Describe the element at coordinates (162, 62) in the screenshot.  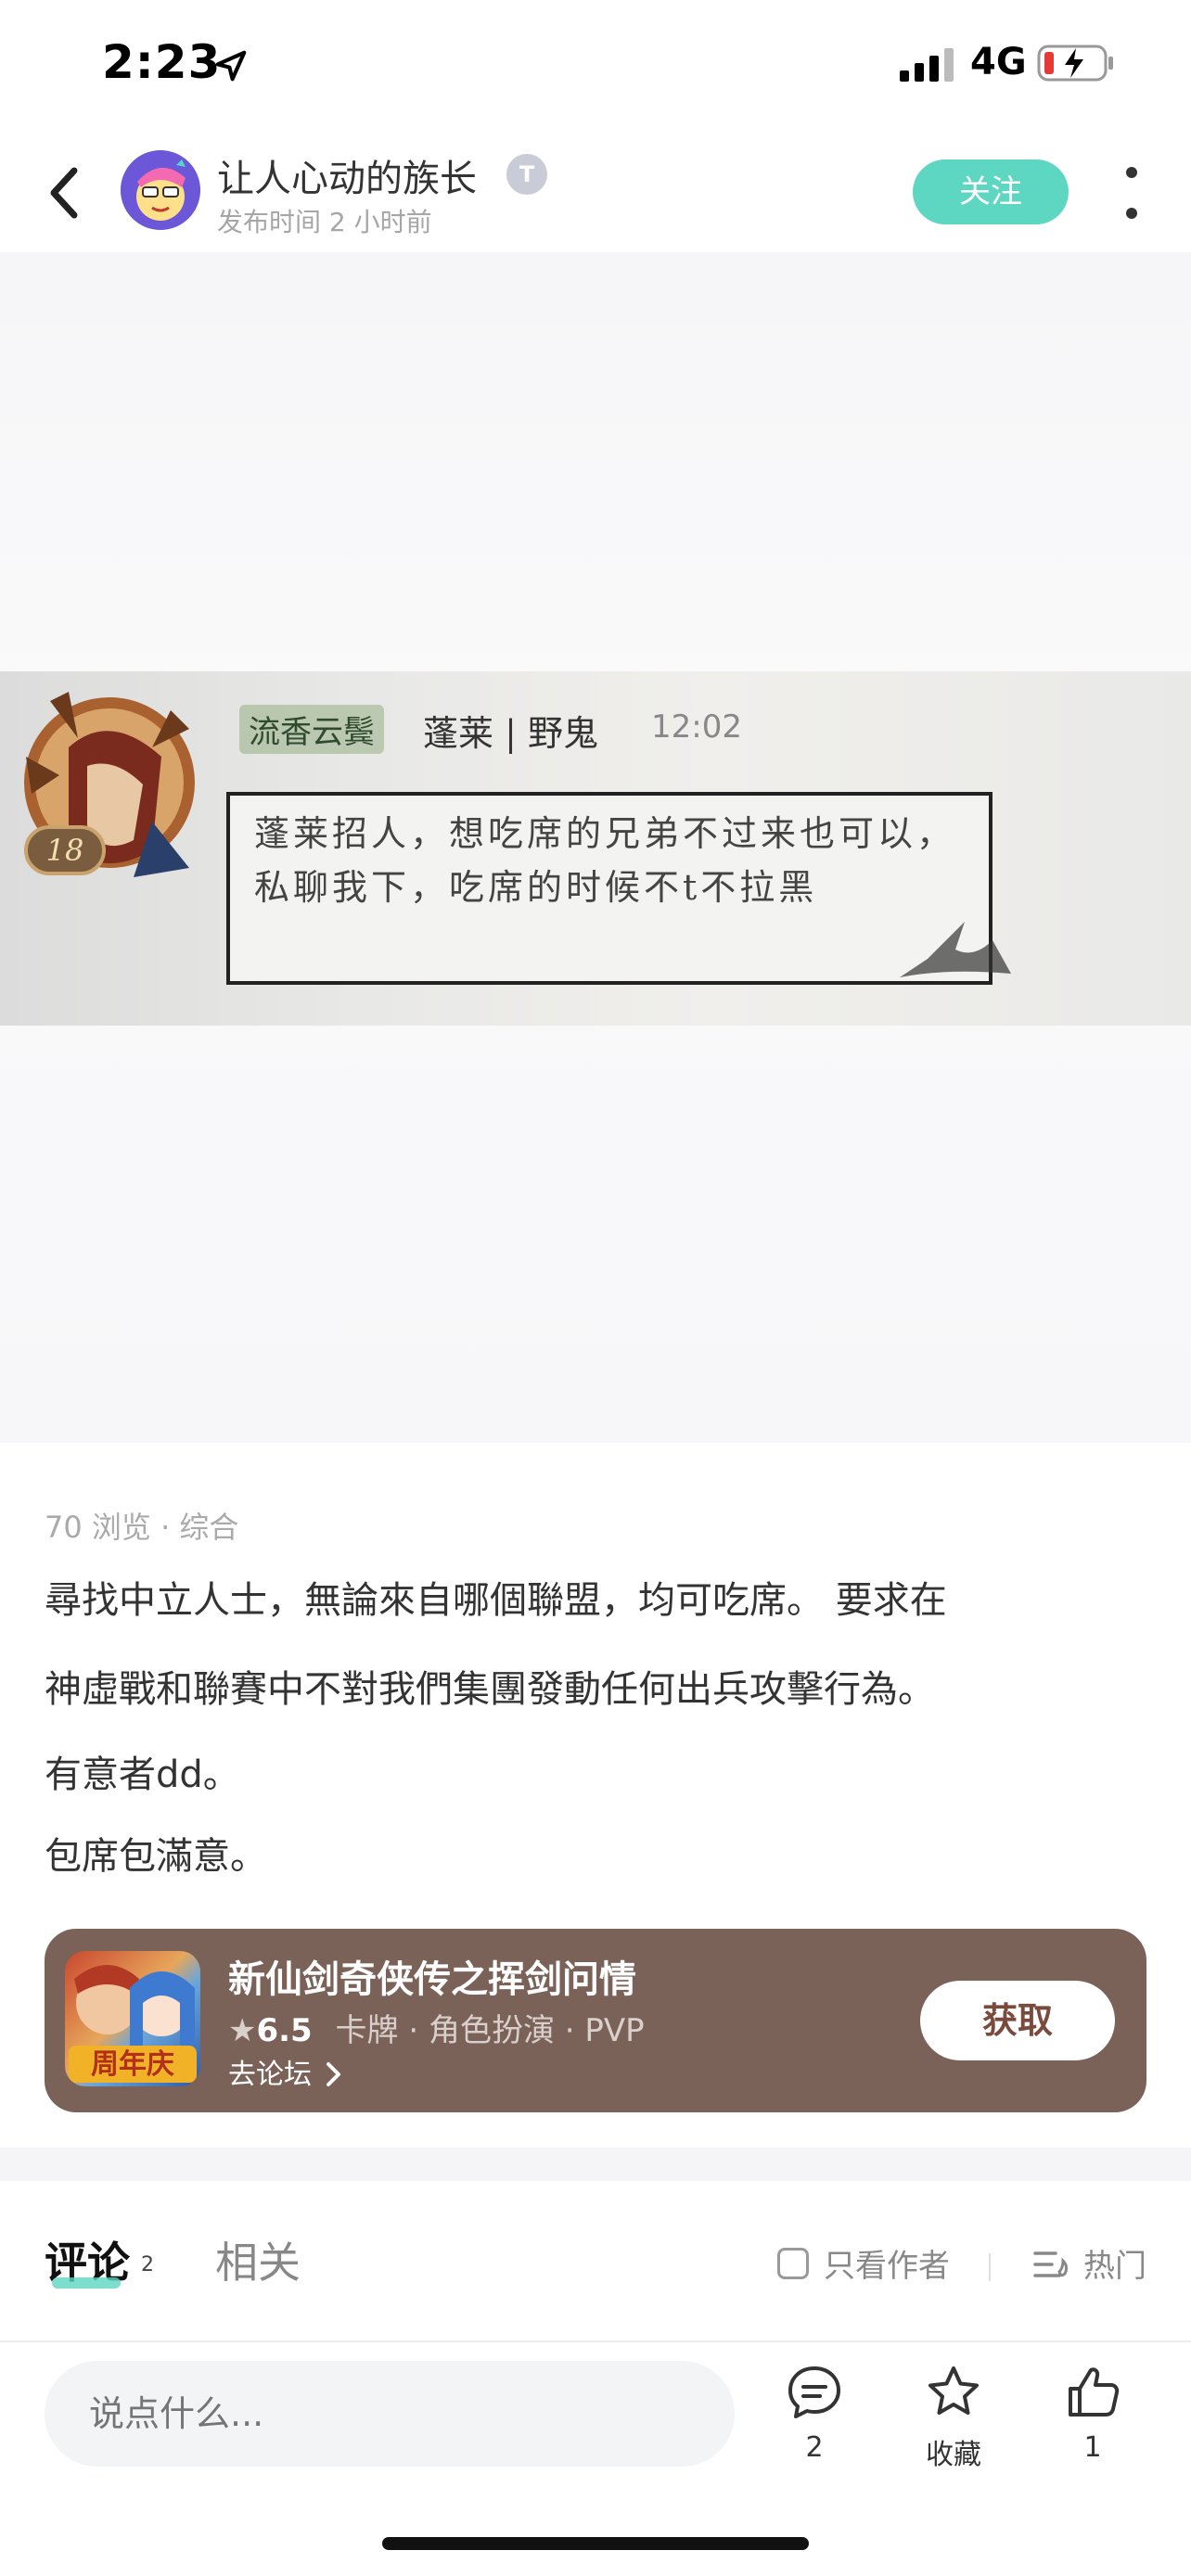
I see `status-time: 2:23` at that location.